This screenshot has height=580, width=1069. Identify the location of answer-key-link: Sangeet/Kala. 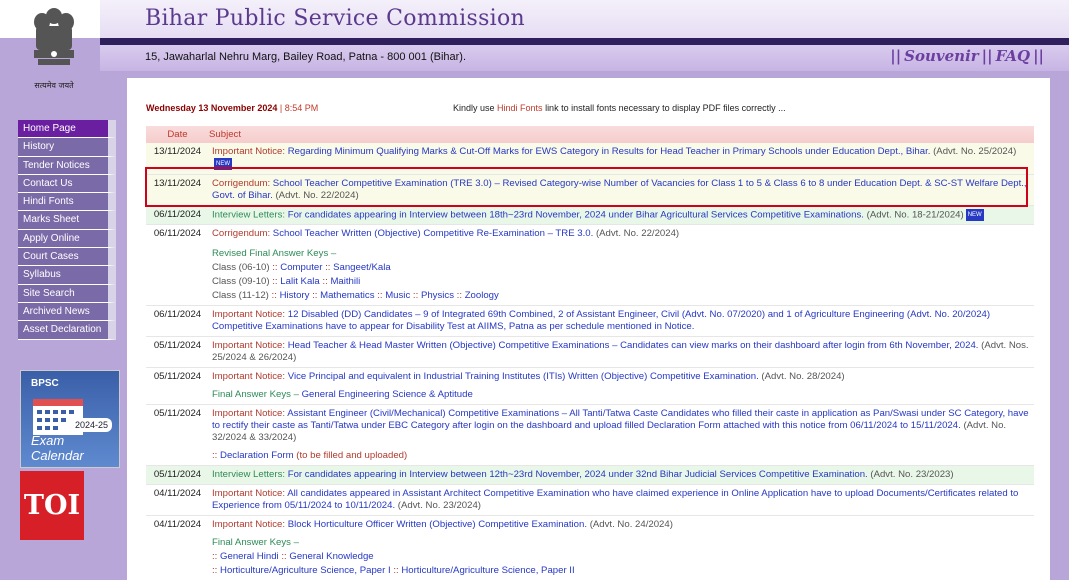
(362, 267).